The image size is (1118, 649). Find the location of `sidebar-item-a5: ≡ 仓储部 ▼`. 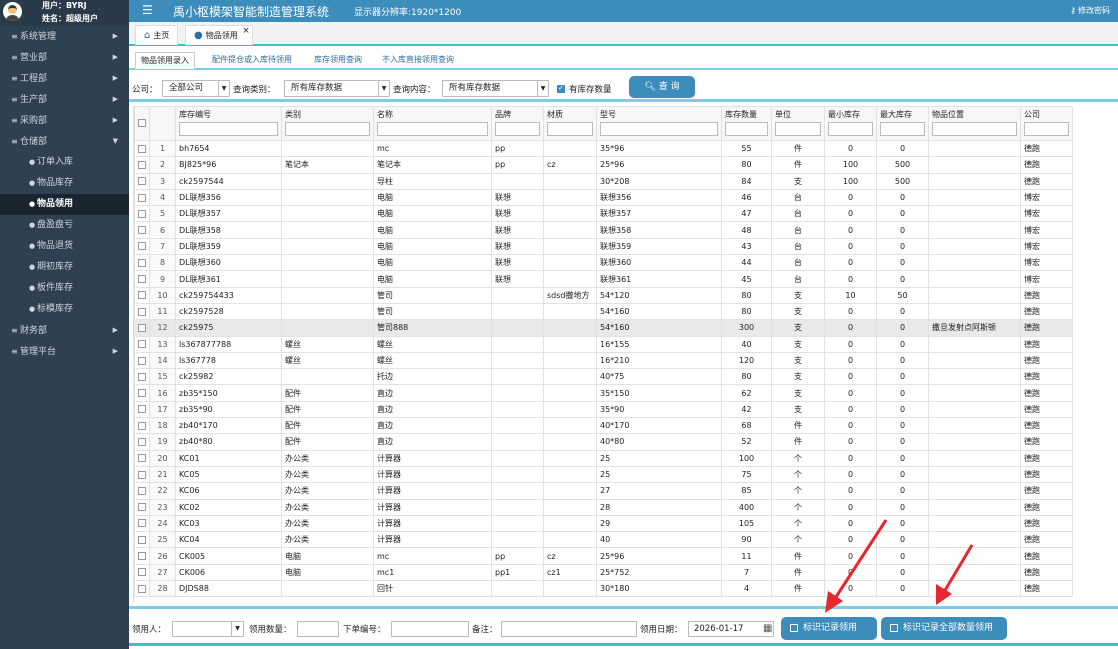

sidebar-item-a5: ≡ 仓储部 ▼ is located at coordinates (64, 141).